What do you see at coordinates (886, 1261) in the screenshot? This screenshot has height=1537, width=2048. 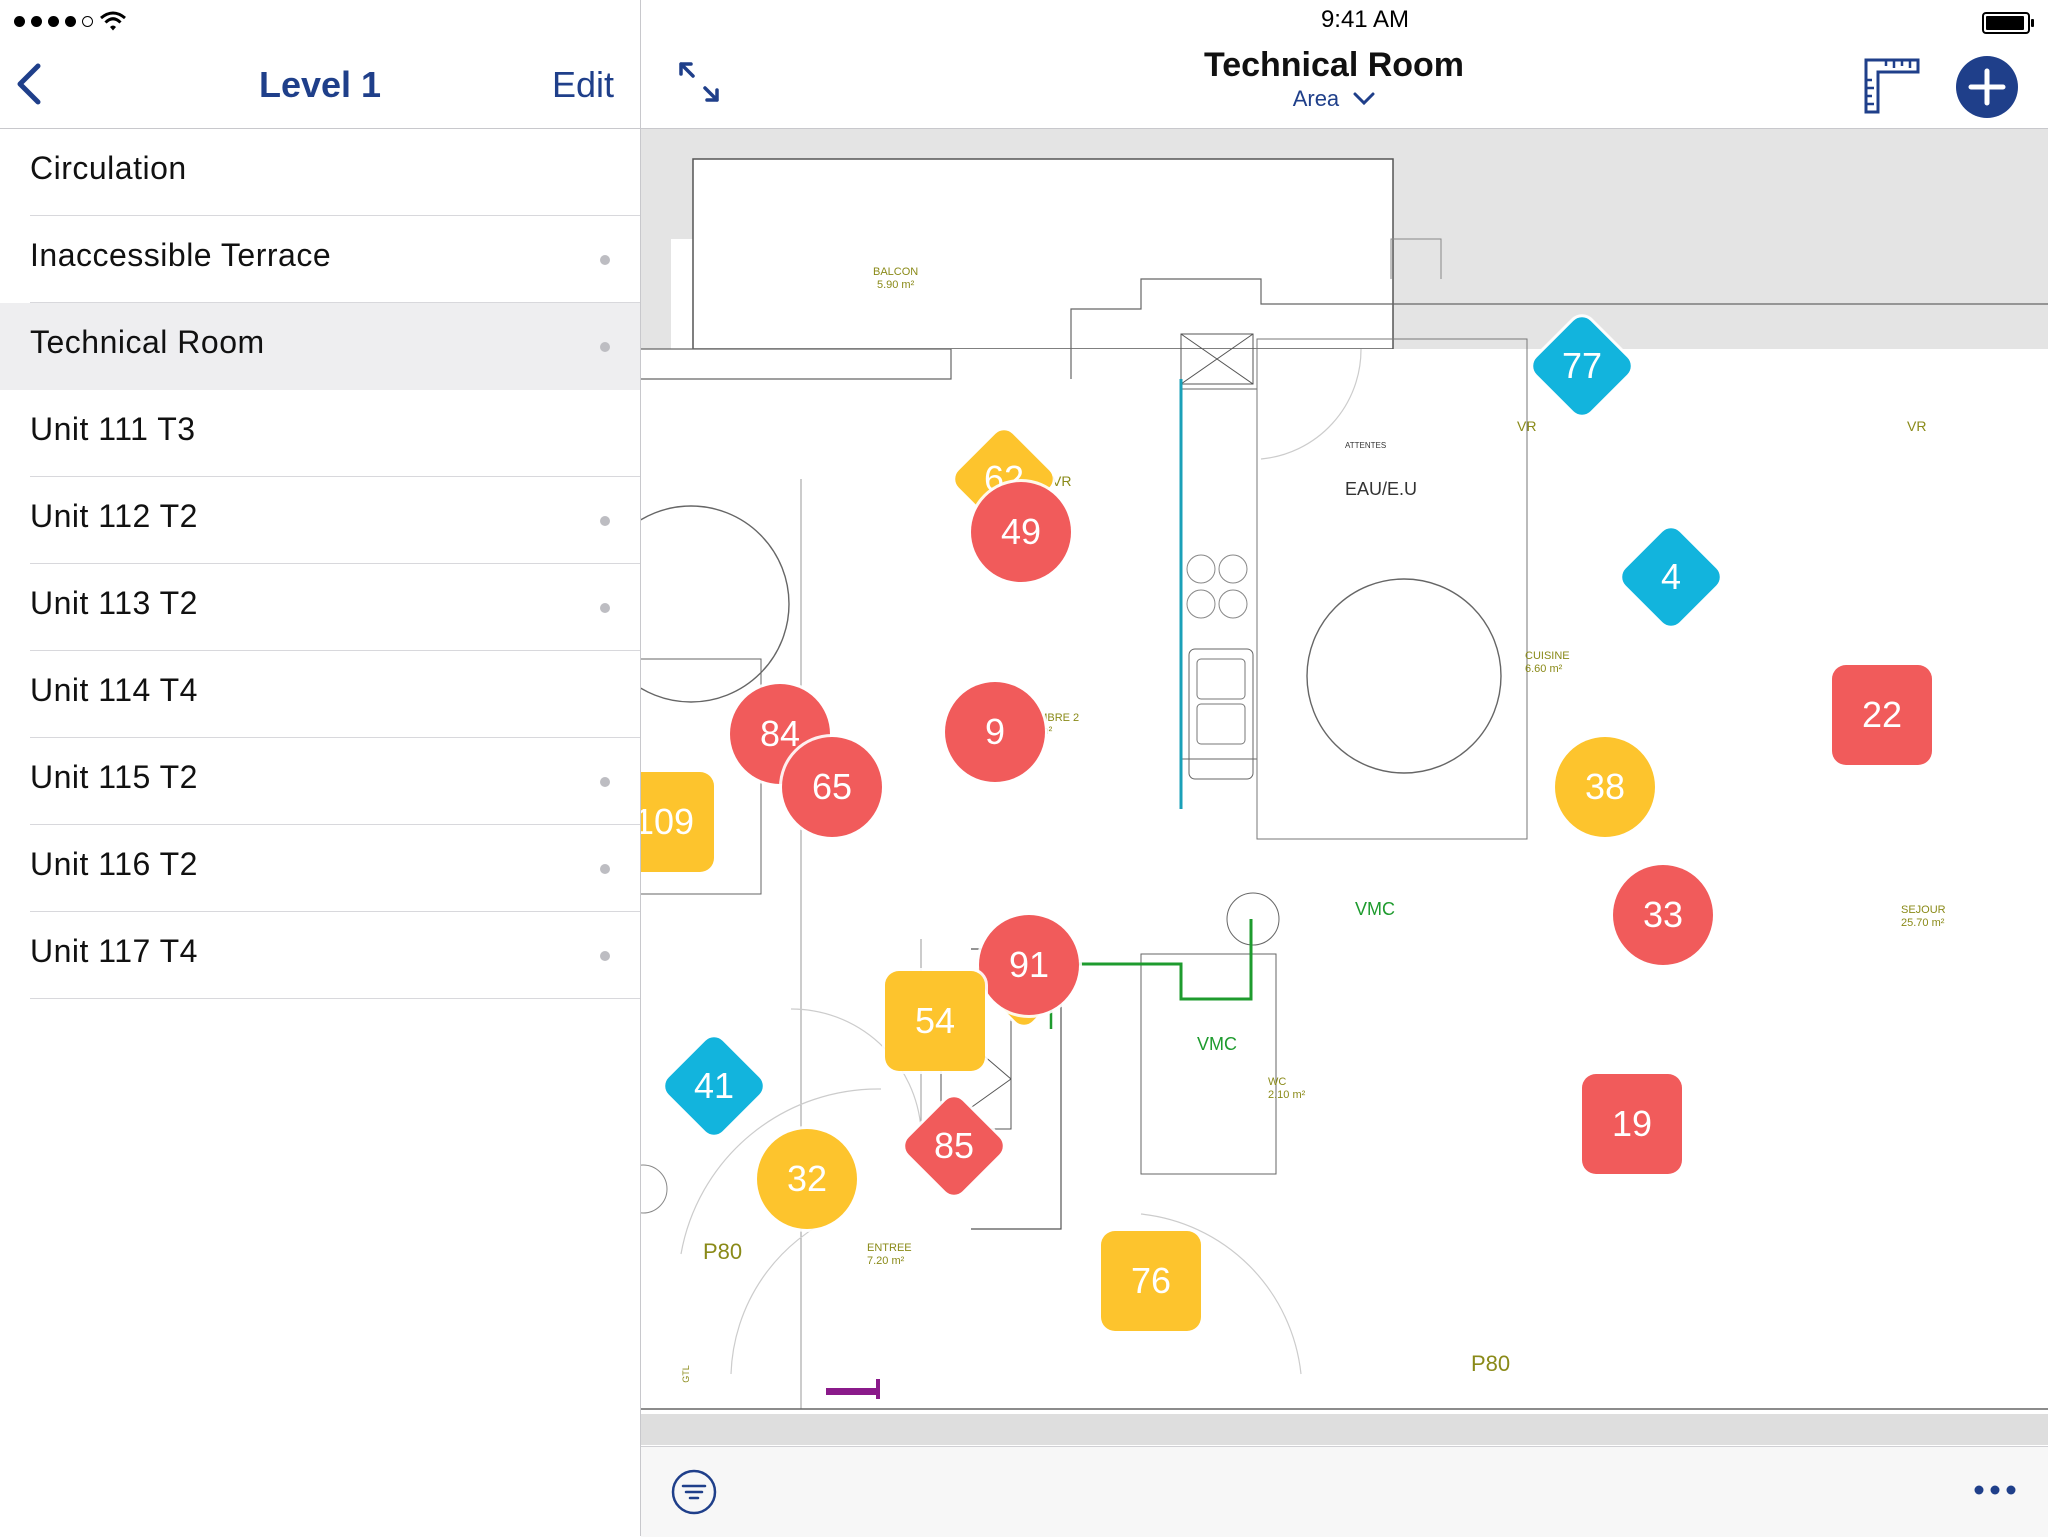 I see `room-area: 7.20 m²` at bounding box center [886, 1261].